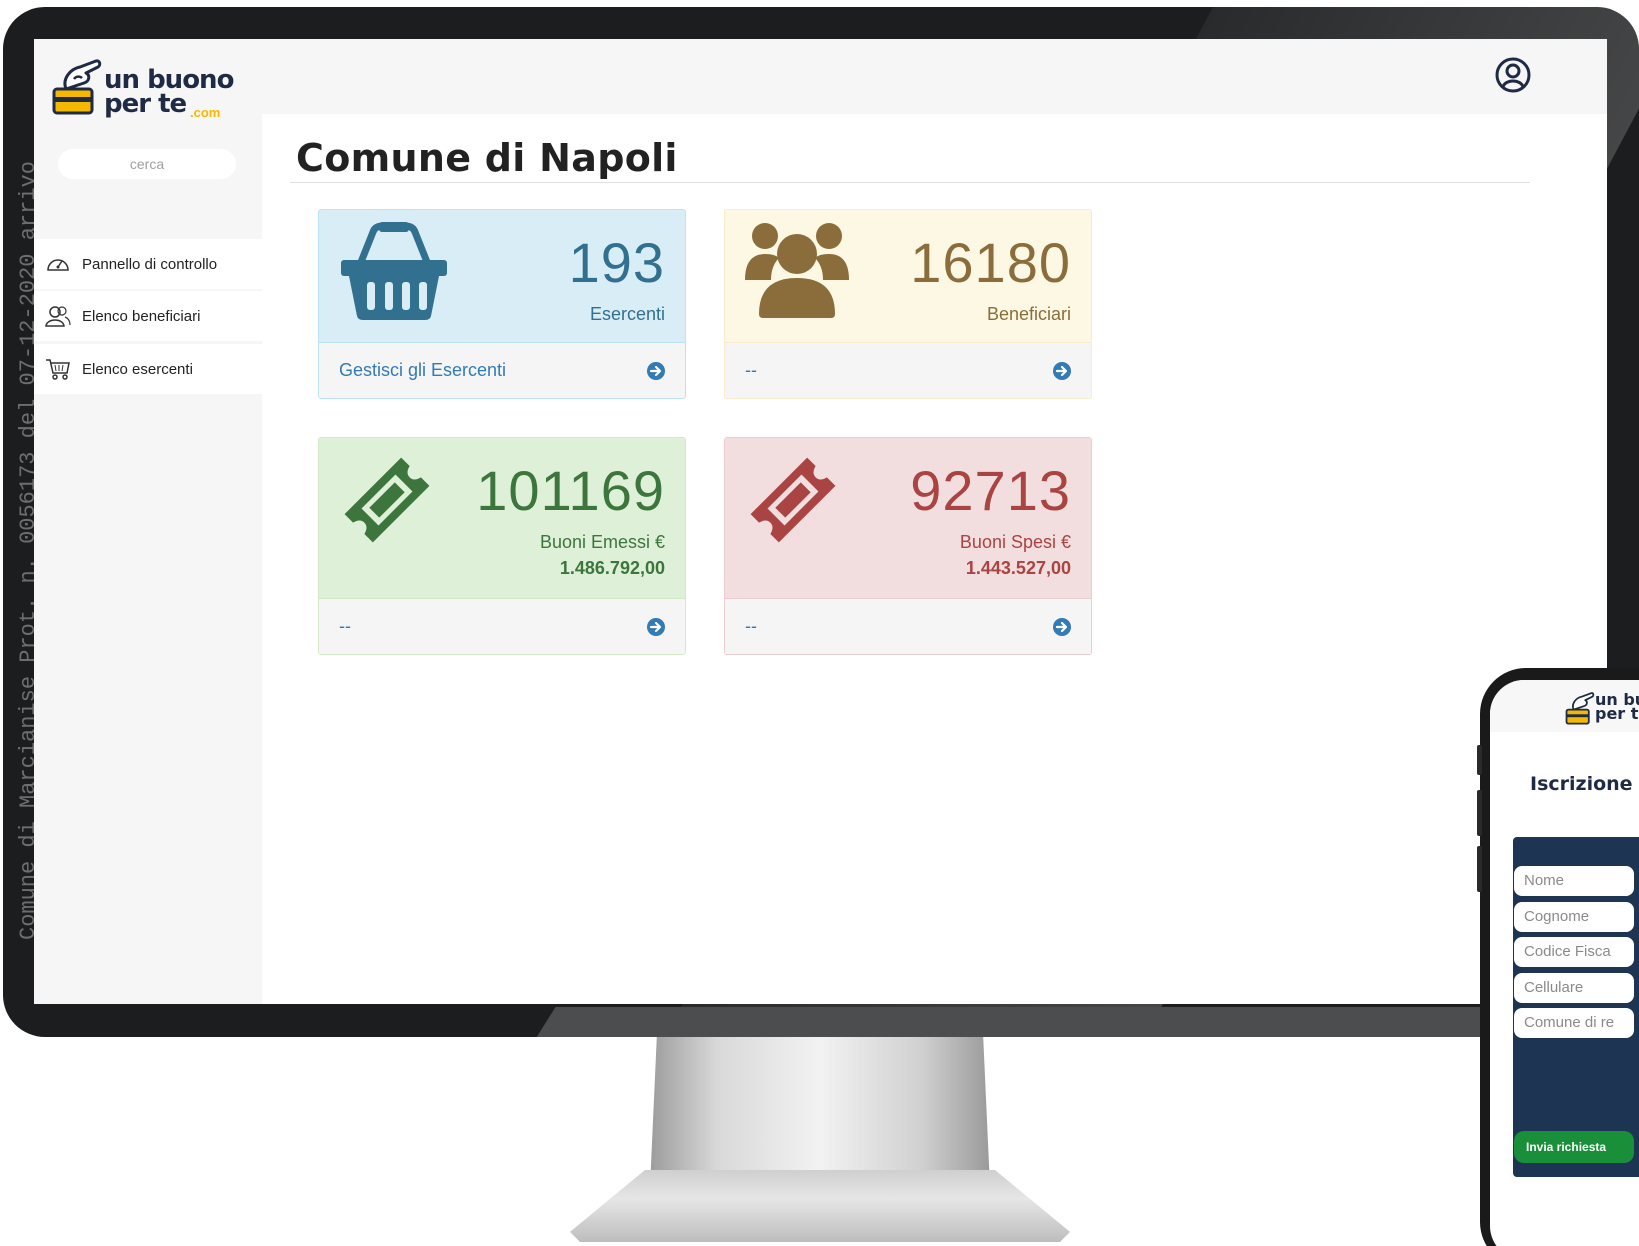  What do you see at coordinates (1574, 1023) in the screenshot?
I see `comune-field: Comune di re` at bounding box center [1574, 1023].